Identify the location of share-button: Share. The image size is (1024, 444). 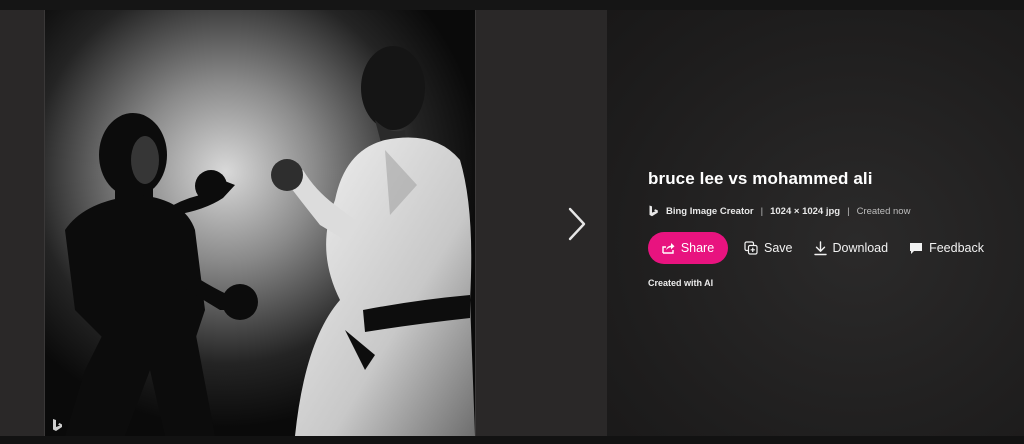
(688, 248).